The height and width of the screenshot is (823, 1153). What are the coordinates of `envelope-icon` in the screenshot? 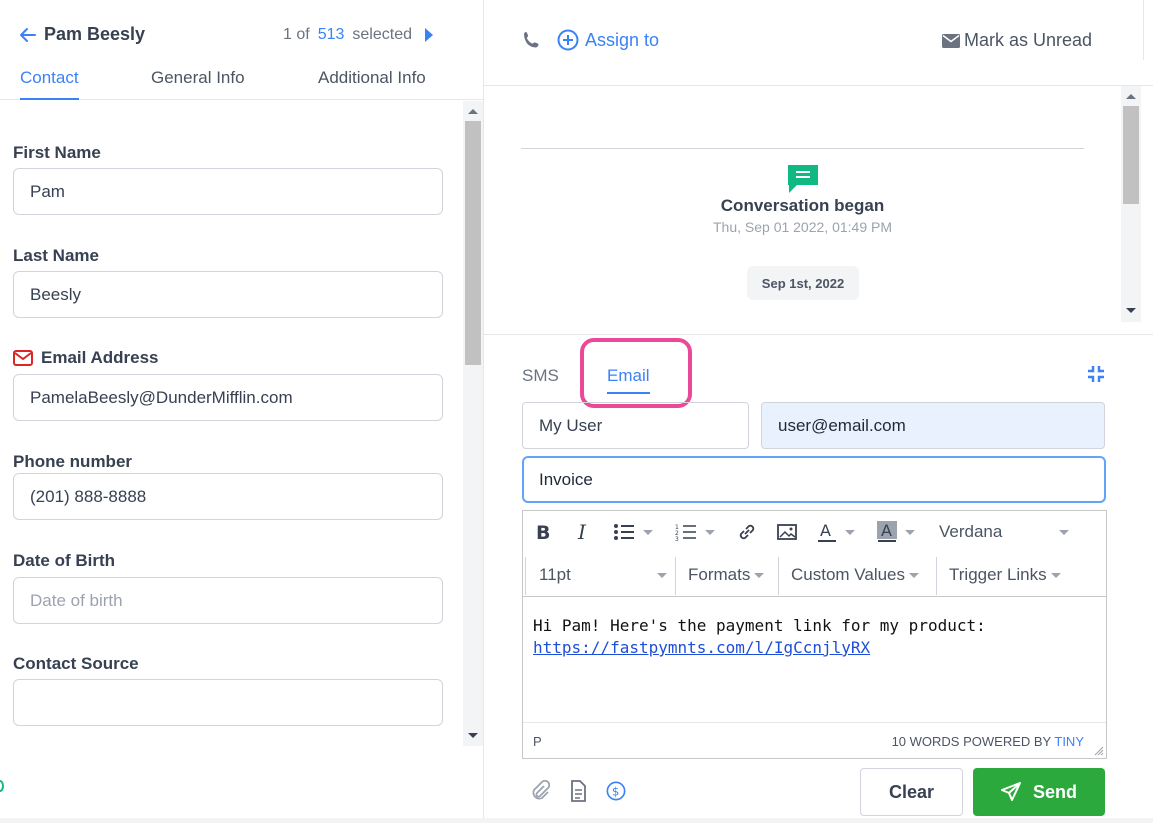 It's located at (951, 40).